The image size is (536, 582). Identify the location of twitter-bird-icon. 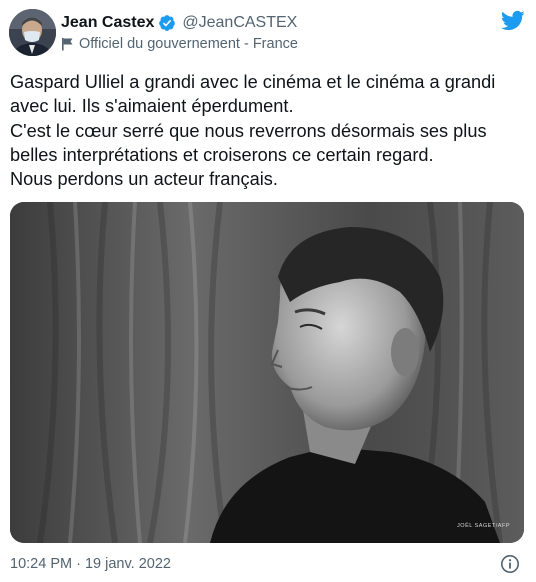
(512, 20).